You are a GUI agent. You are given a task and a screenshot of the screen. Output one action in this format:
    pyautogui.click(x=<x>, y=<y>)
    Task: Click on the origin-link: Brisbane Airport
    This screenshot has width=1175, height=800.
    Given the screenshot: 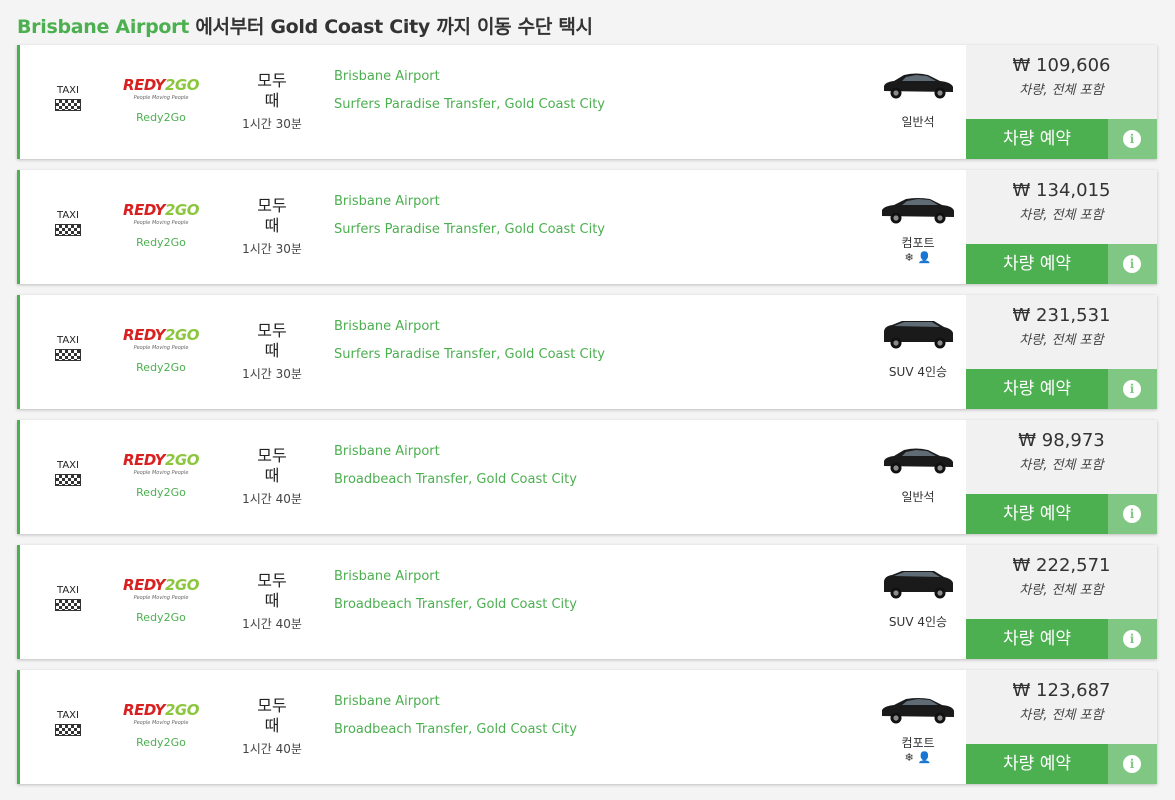 What is the action you would take?
    pyautogui.click(x=103, y=27)
    